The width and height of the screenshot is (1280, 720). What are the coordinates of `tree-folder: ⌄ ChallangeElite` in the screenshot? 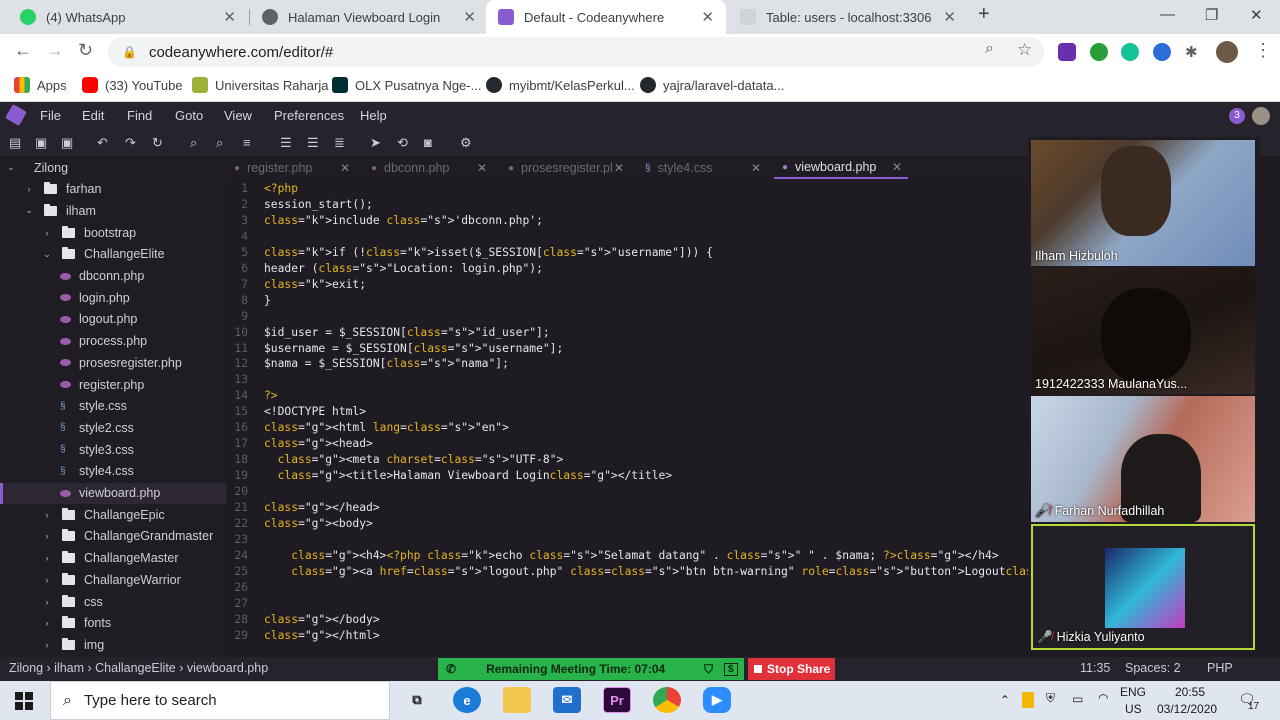 It's located at (113, 254).